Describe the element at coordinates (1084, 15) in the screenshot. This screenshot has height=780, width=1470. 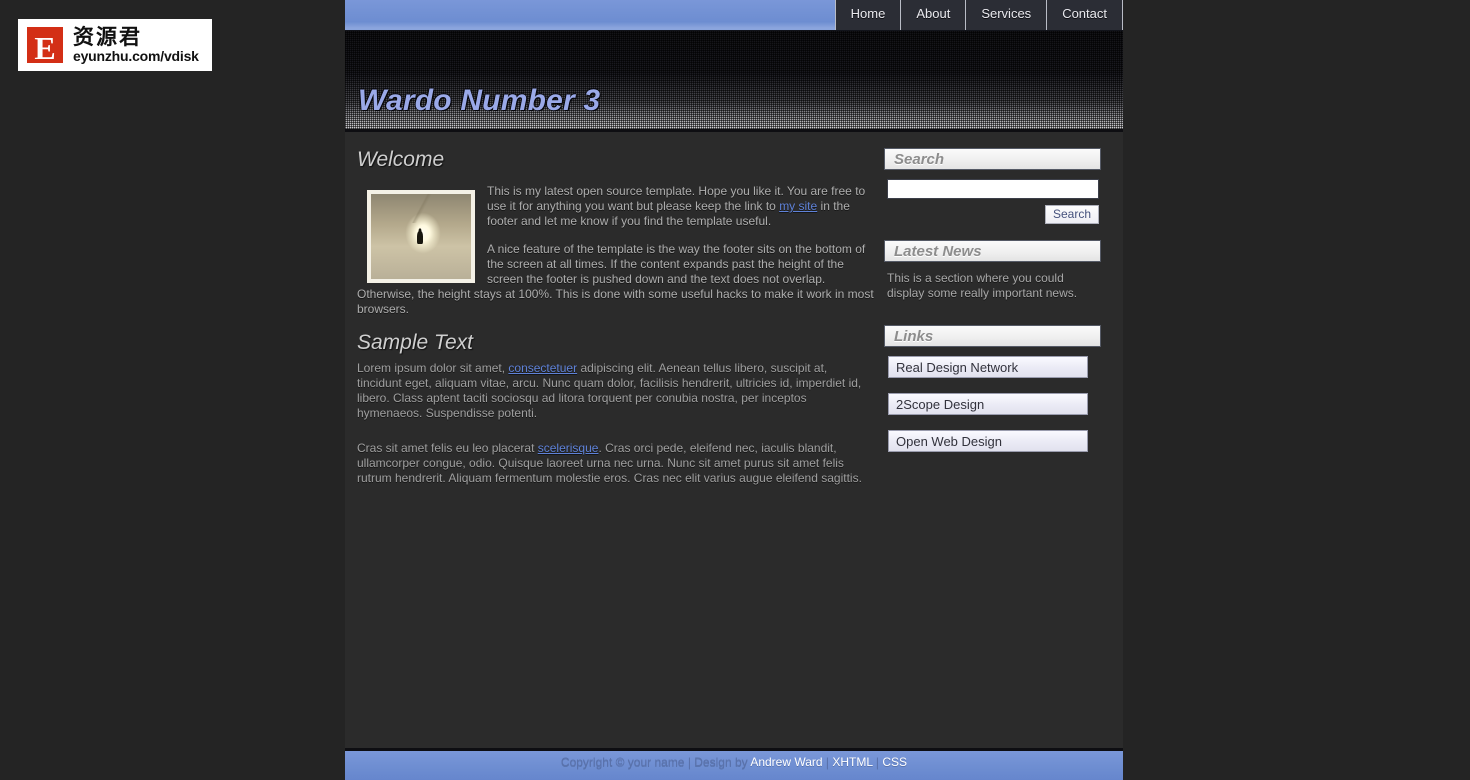
I see `nav-item-contact: Contact` at that location.